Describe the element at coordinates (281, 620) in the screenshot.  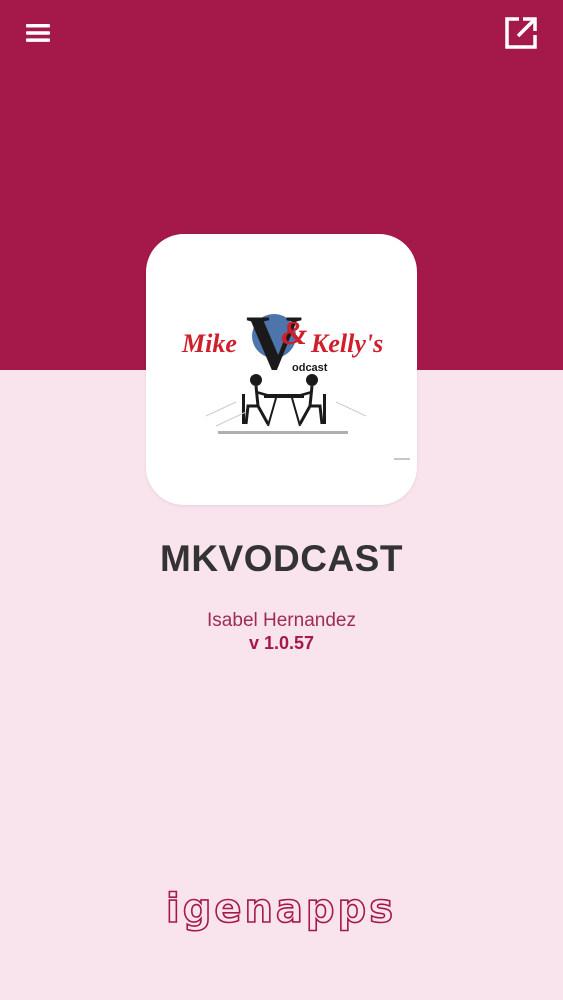
I see `app-author: Isabel Hernandez` at that location.